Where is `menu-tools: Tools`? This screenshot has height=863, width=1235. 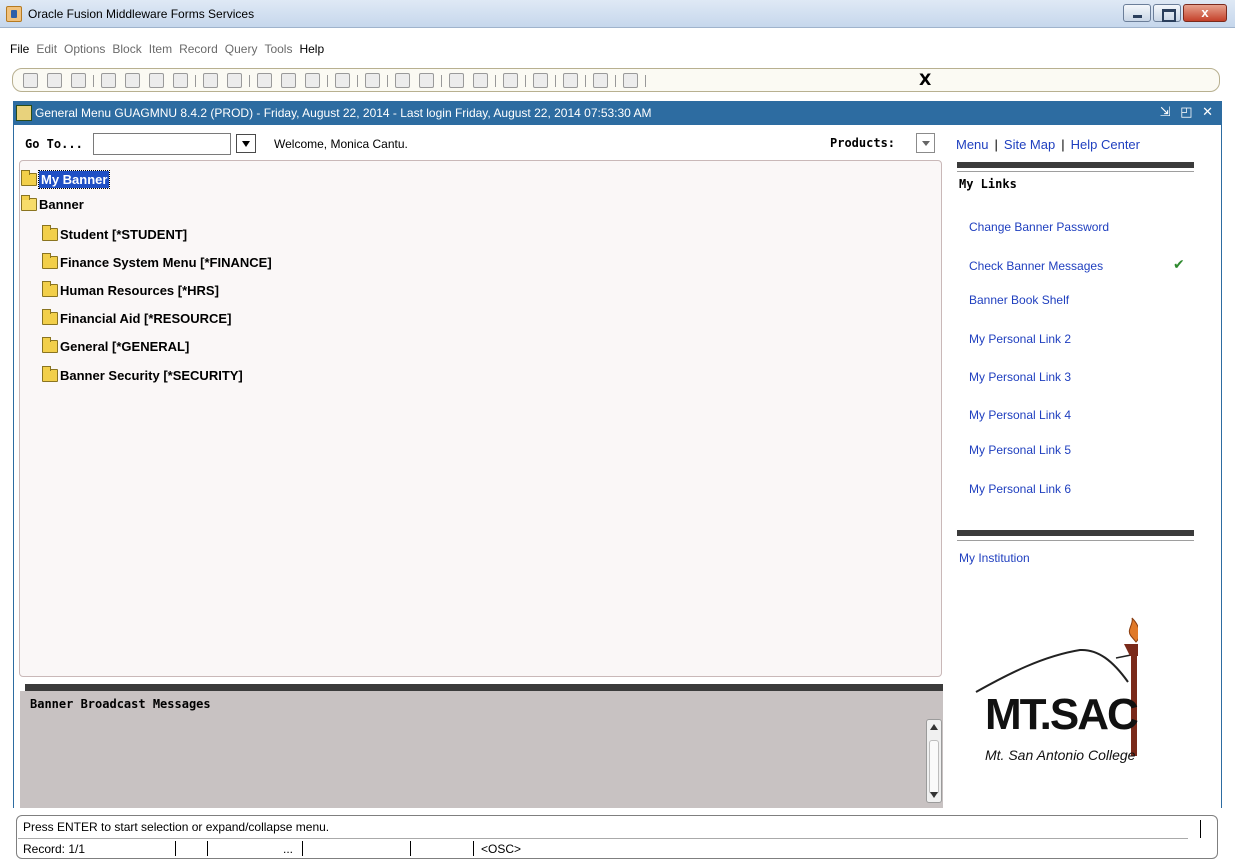
menu-tools: Tools is located at coordinates (278, 49).